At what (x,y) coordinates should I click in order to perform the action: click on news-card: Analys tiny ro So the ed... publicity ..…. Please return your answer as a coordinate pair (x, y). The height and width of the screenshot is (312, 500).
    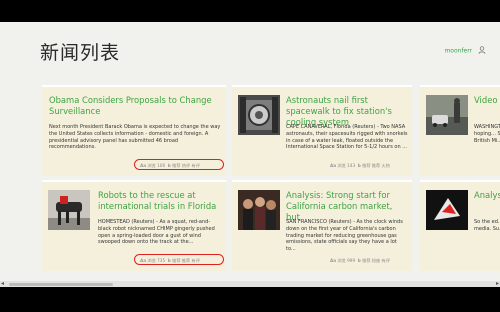
    Looking at the image, I should click on (460, 225).